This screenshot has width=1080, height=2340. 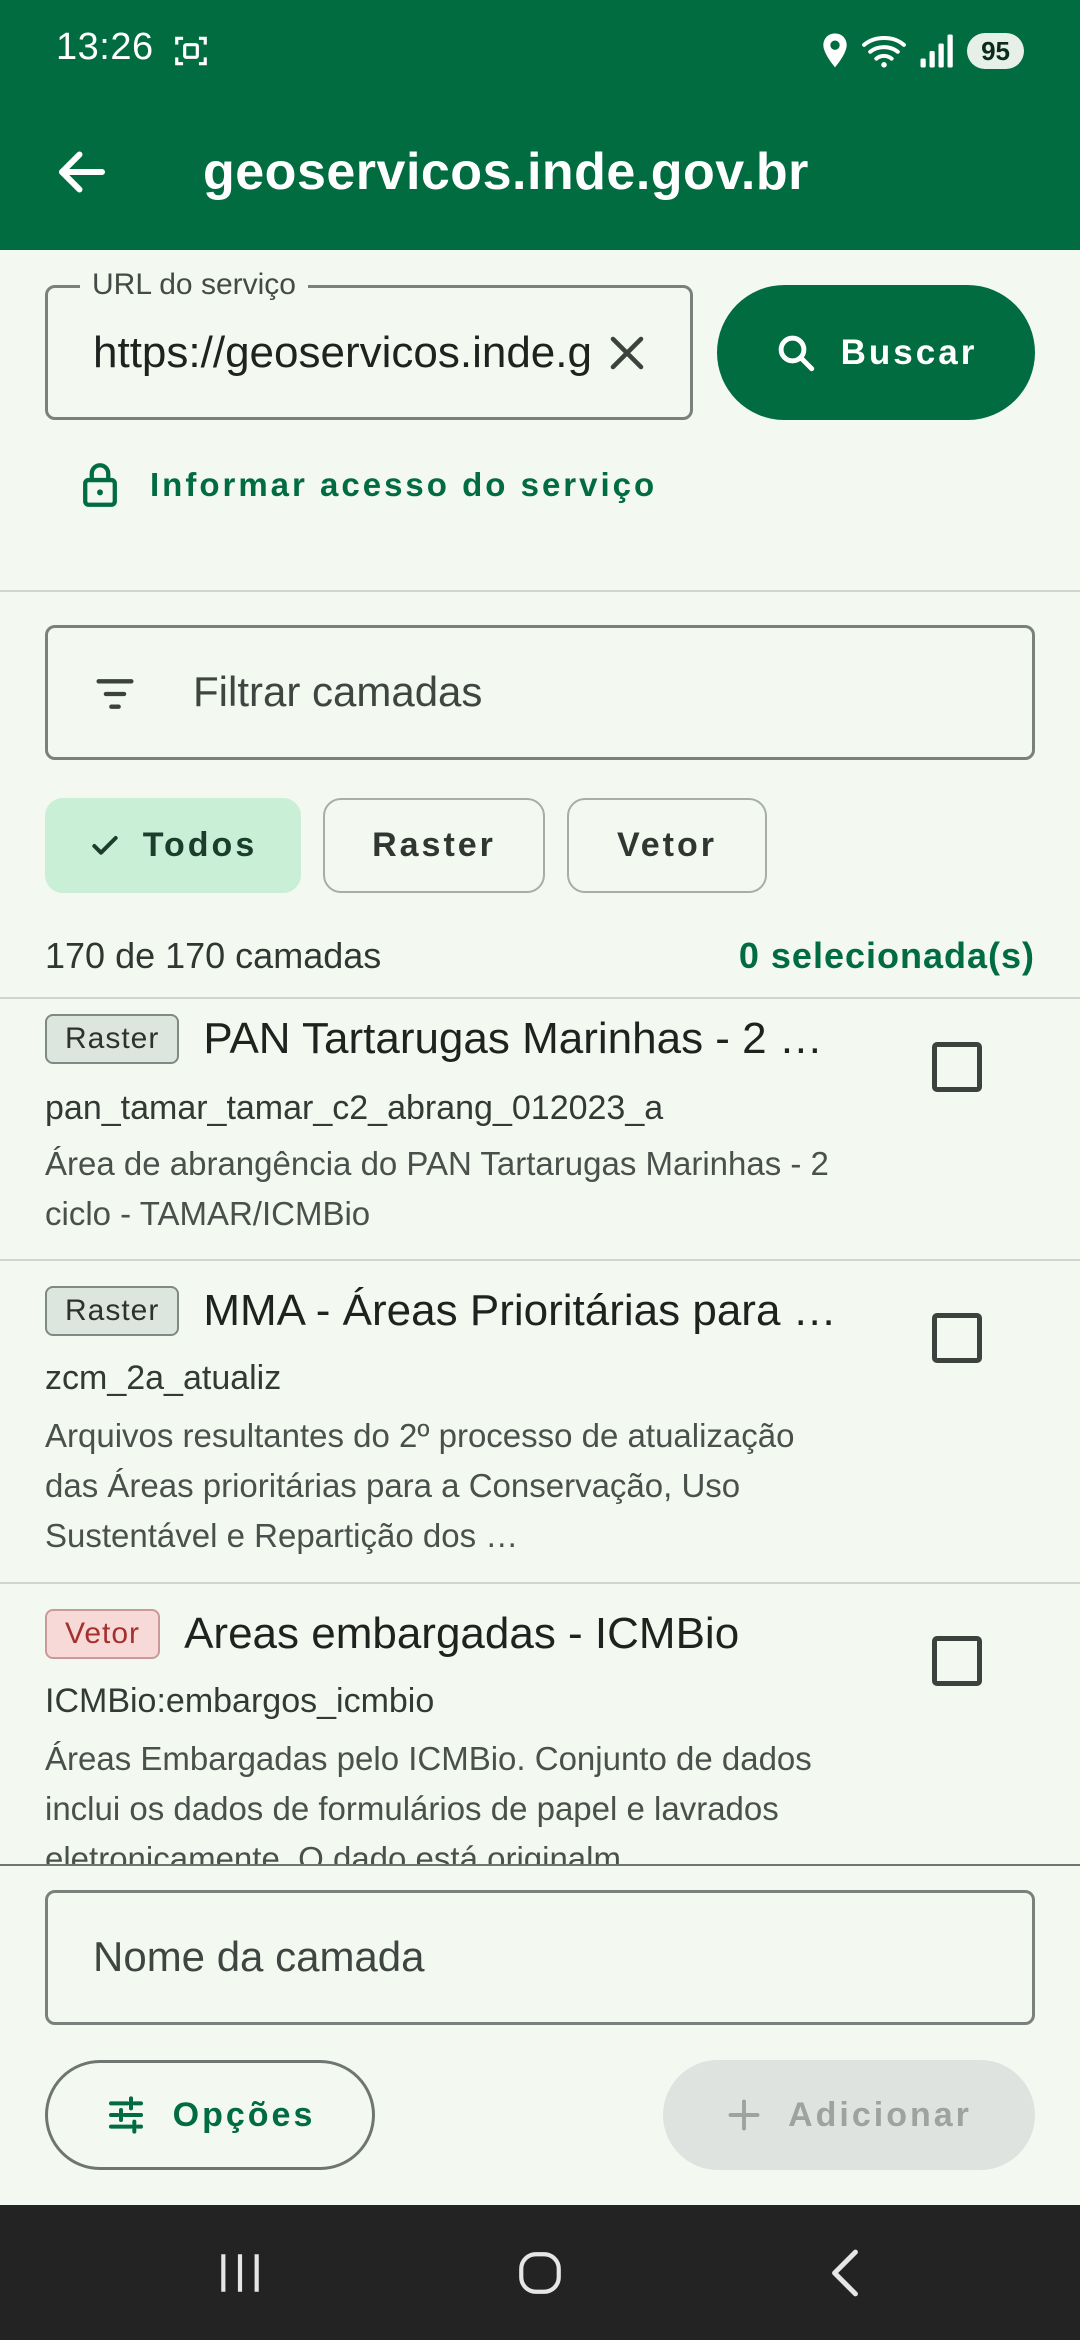 What do you see at coordinates (835, 50) in the screenshot?
I see `location-icon` at bounding box center [835, 50].